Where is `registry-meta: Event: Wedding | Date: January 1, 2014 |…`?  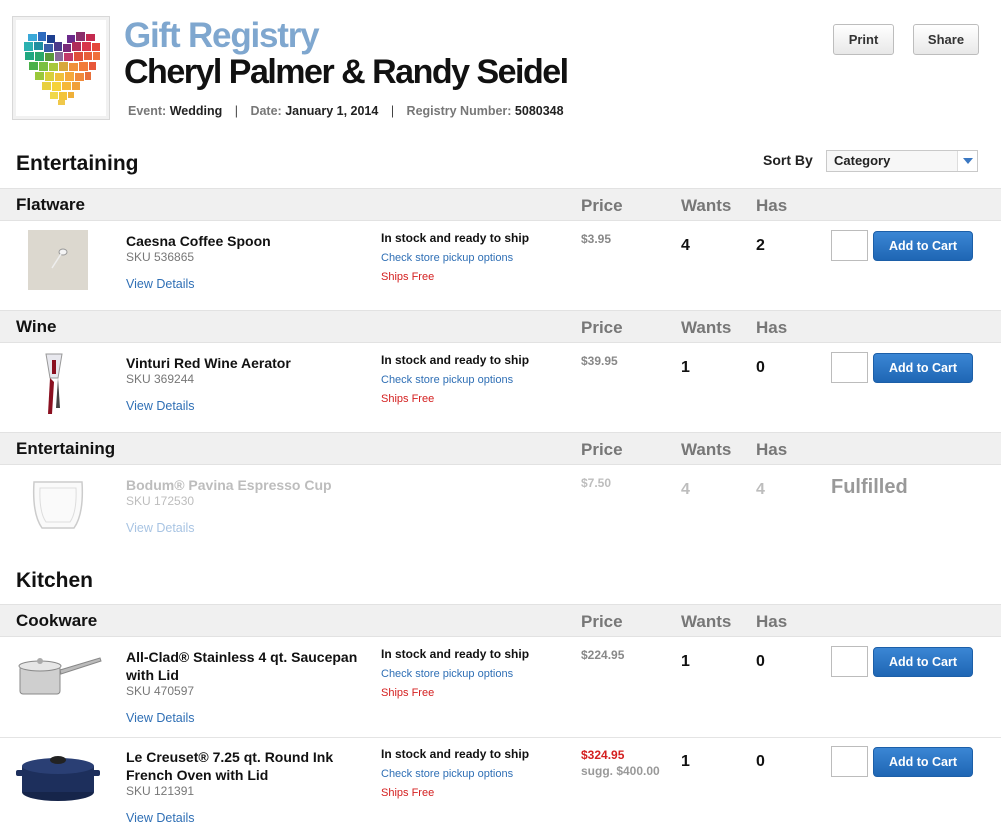 registry-meta: Event: Wedding | Date: January 1, 2014 |… is located at coordinates (346, 111).